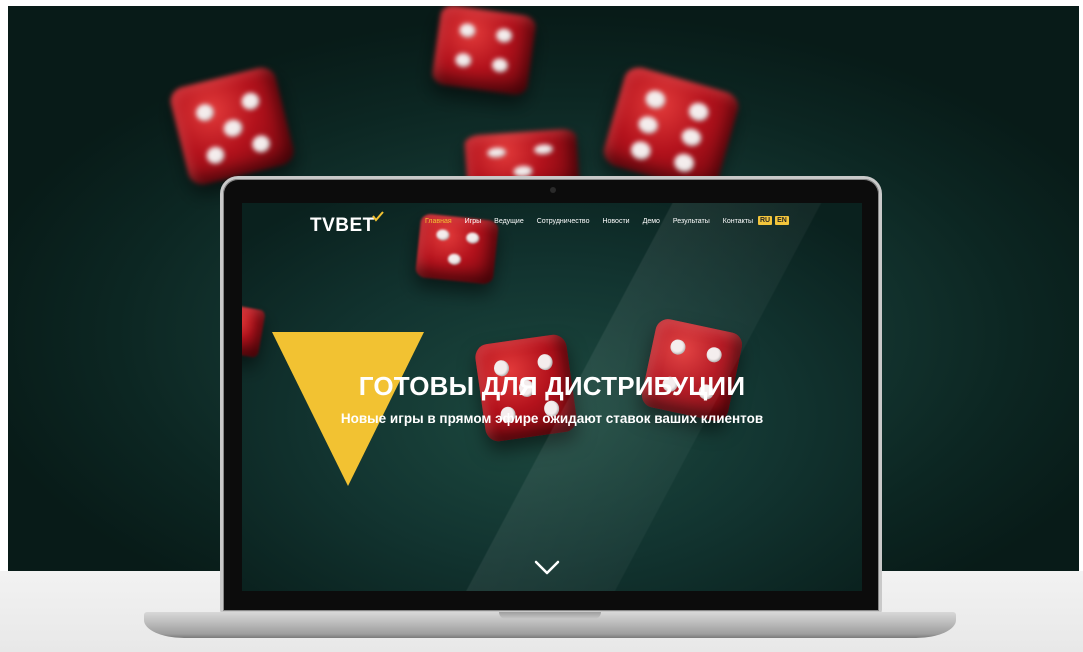 The height and width of the screenshot is (652, 1083). What do you see at coordinates (547, 568) in the screenshot?
I see `chevron-down-icon` at bounding box center [547, 568].